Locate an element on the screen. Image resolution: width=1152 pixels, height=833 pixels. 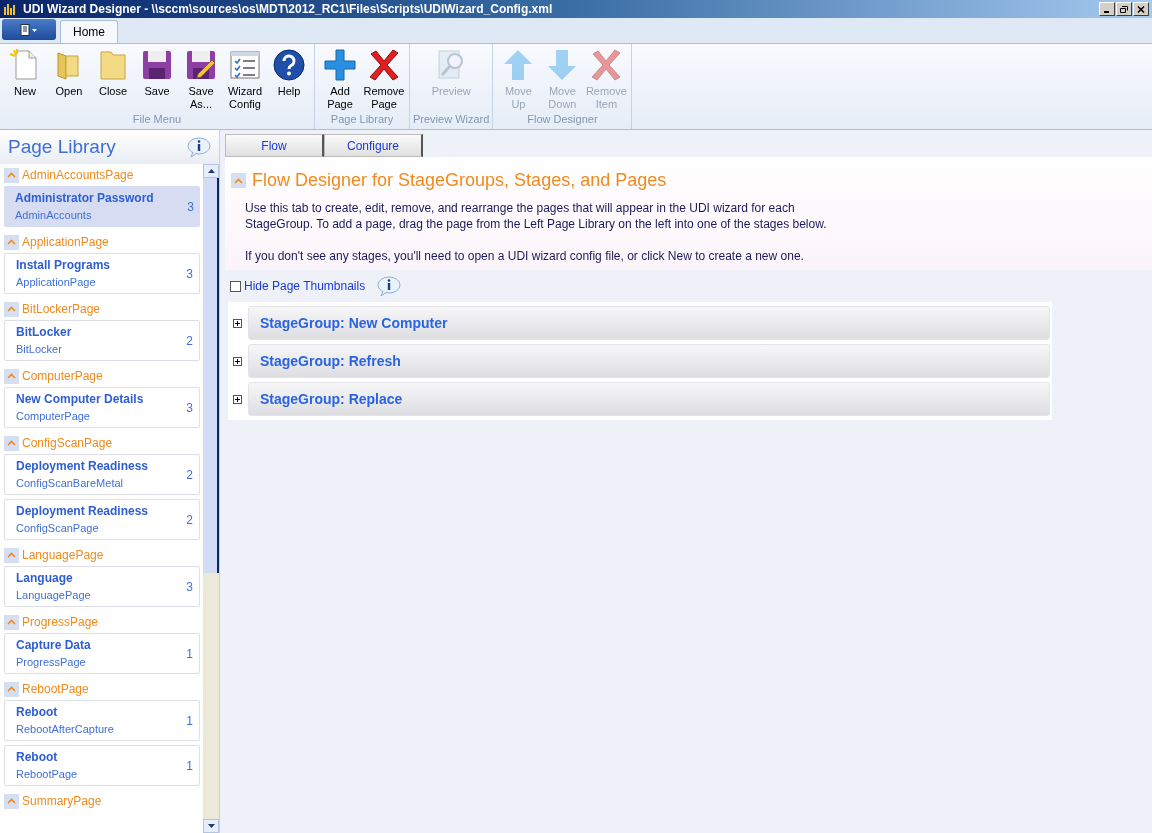
page-card: Language LanguagePage 3 is located at coordinates (102, 586).